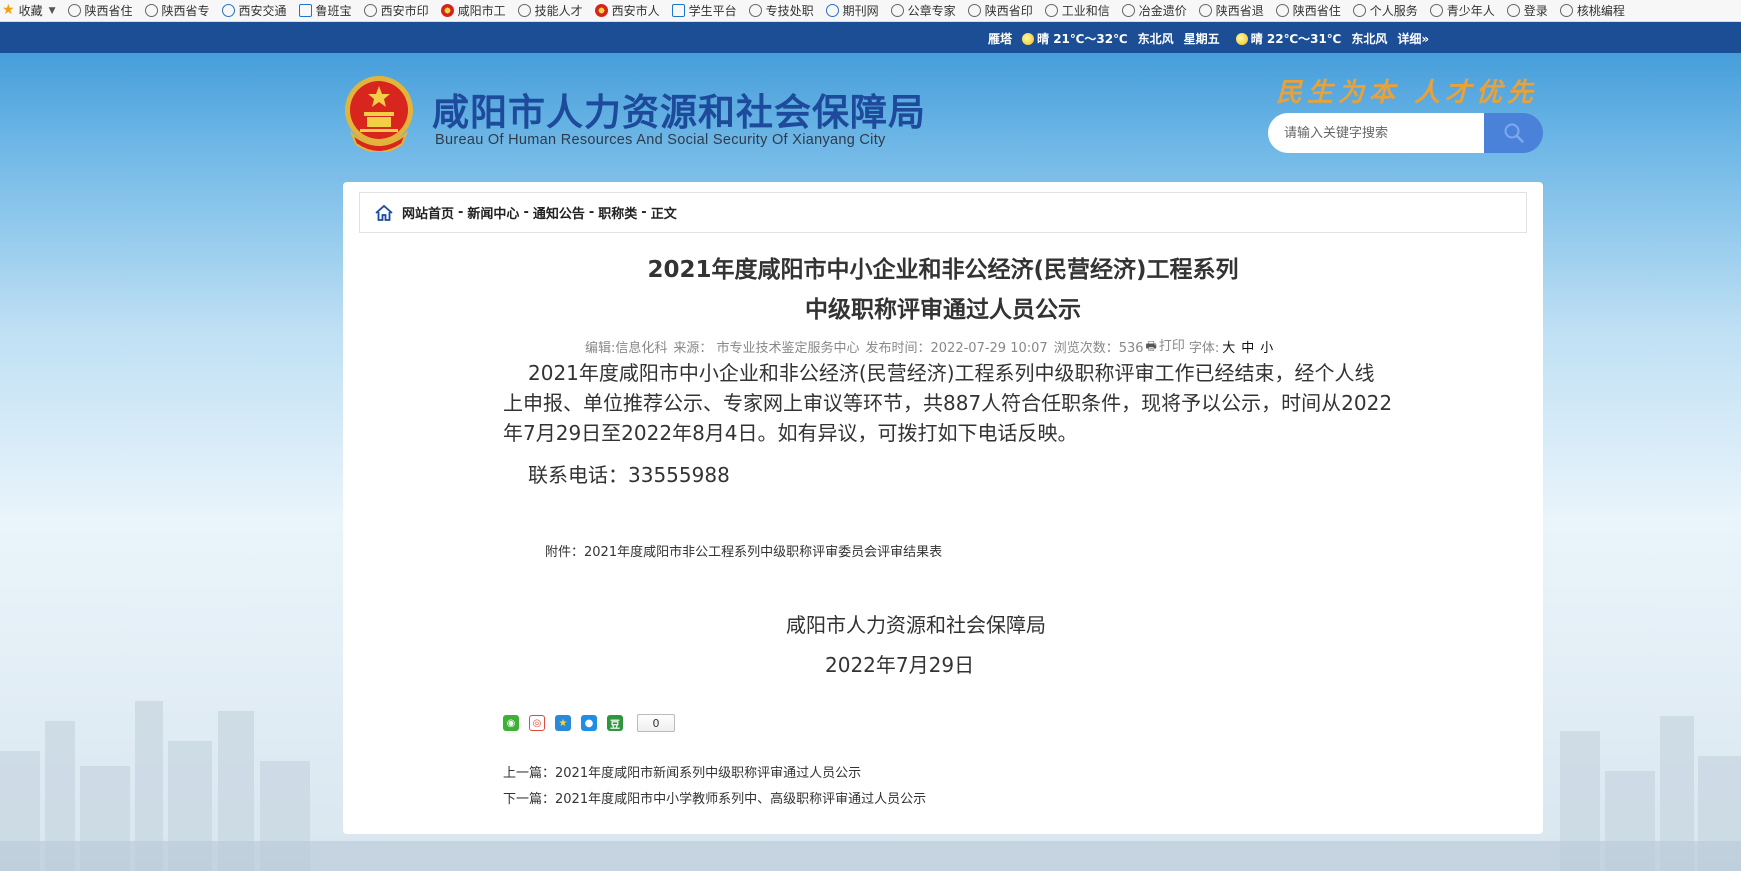  What do you see at coordinates (1000, 10) in the screenshot?
I see `bookmark-item: 陕西省印` at bounding box center [1000, 10].